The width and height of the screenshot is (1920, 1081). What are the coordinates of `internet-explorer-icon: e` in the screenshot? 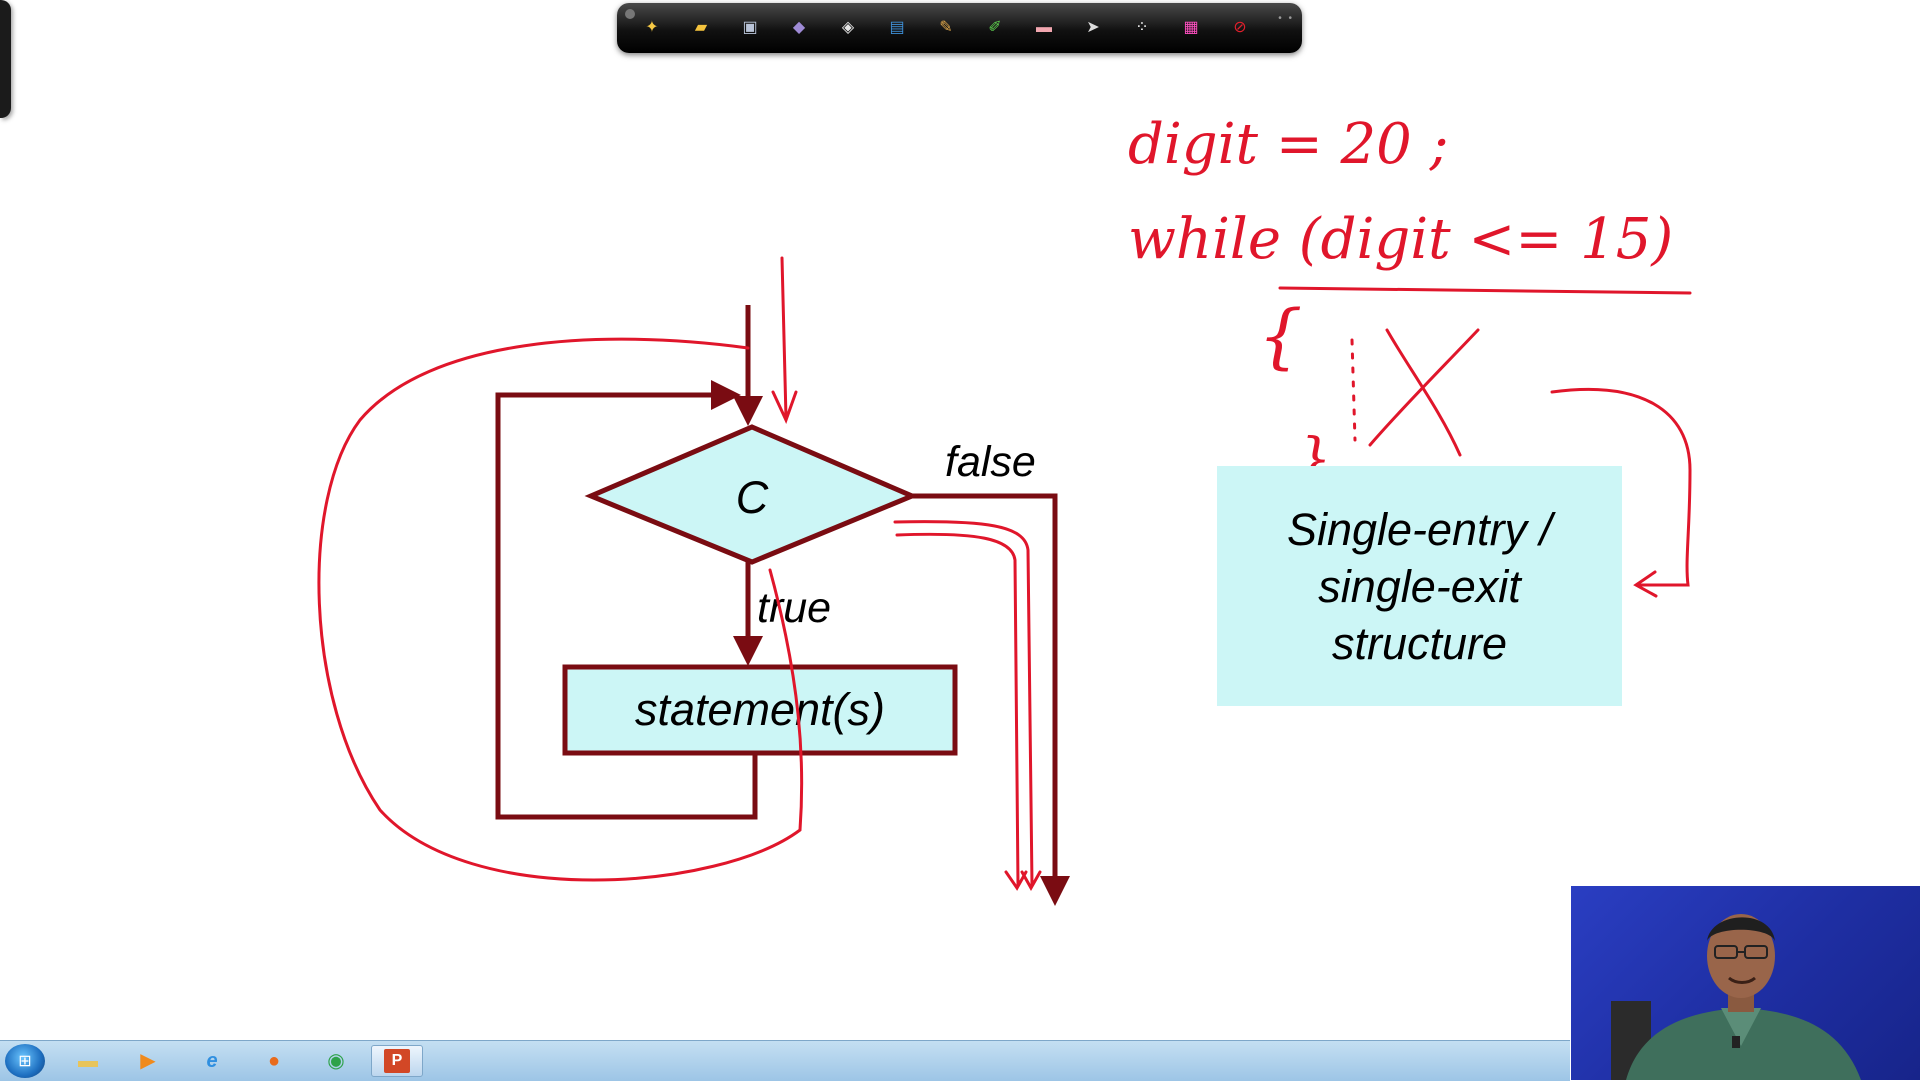 It's located at (212, 1061).